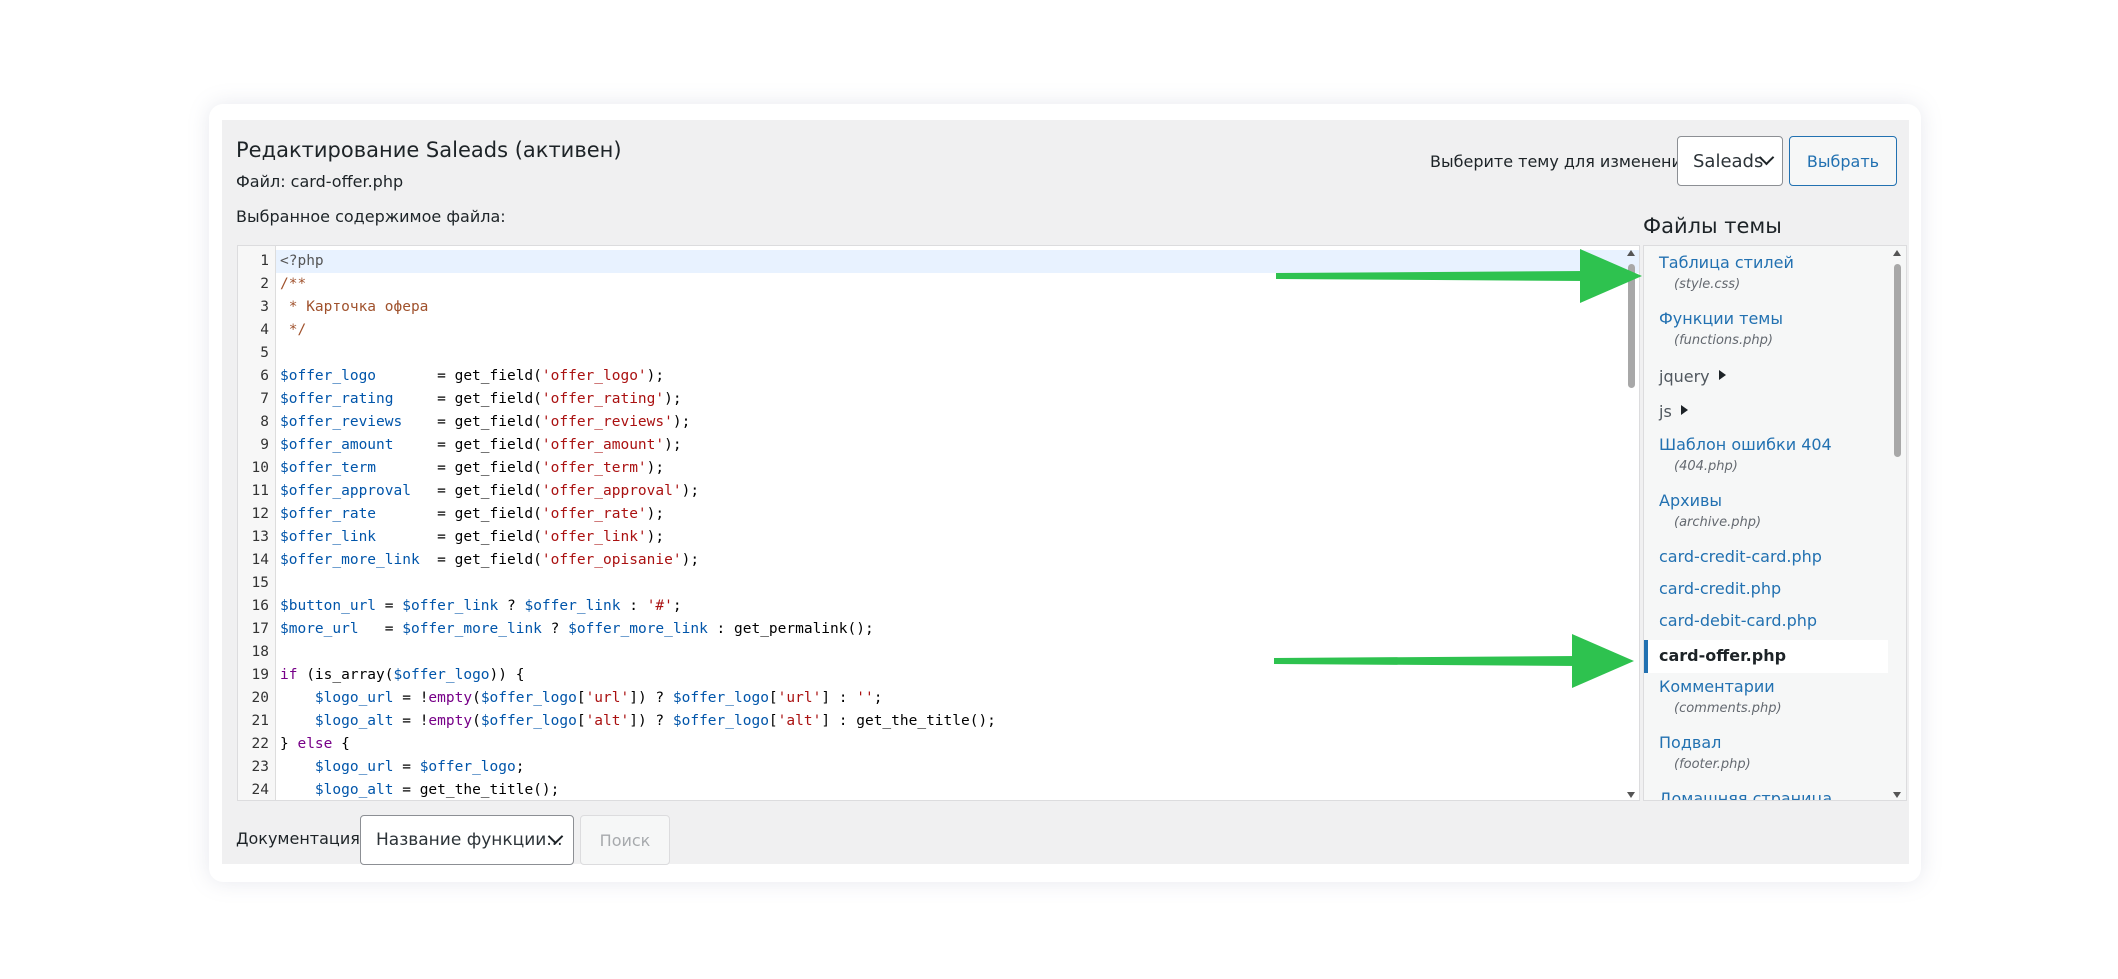 The height and width of the screenshot is (979, 2118). What do you see at coordinates (1458, 468) in the screenshot?
I see `annotation-arrows` at bounding box center [1458, 468].